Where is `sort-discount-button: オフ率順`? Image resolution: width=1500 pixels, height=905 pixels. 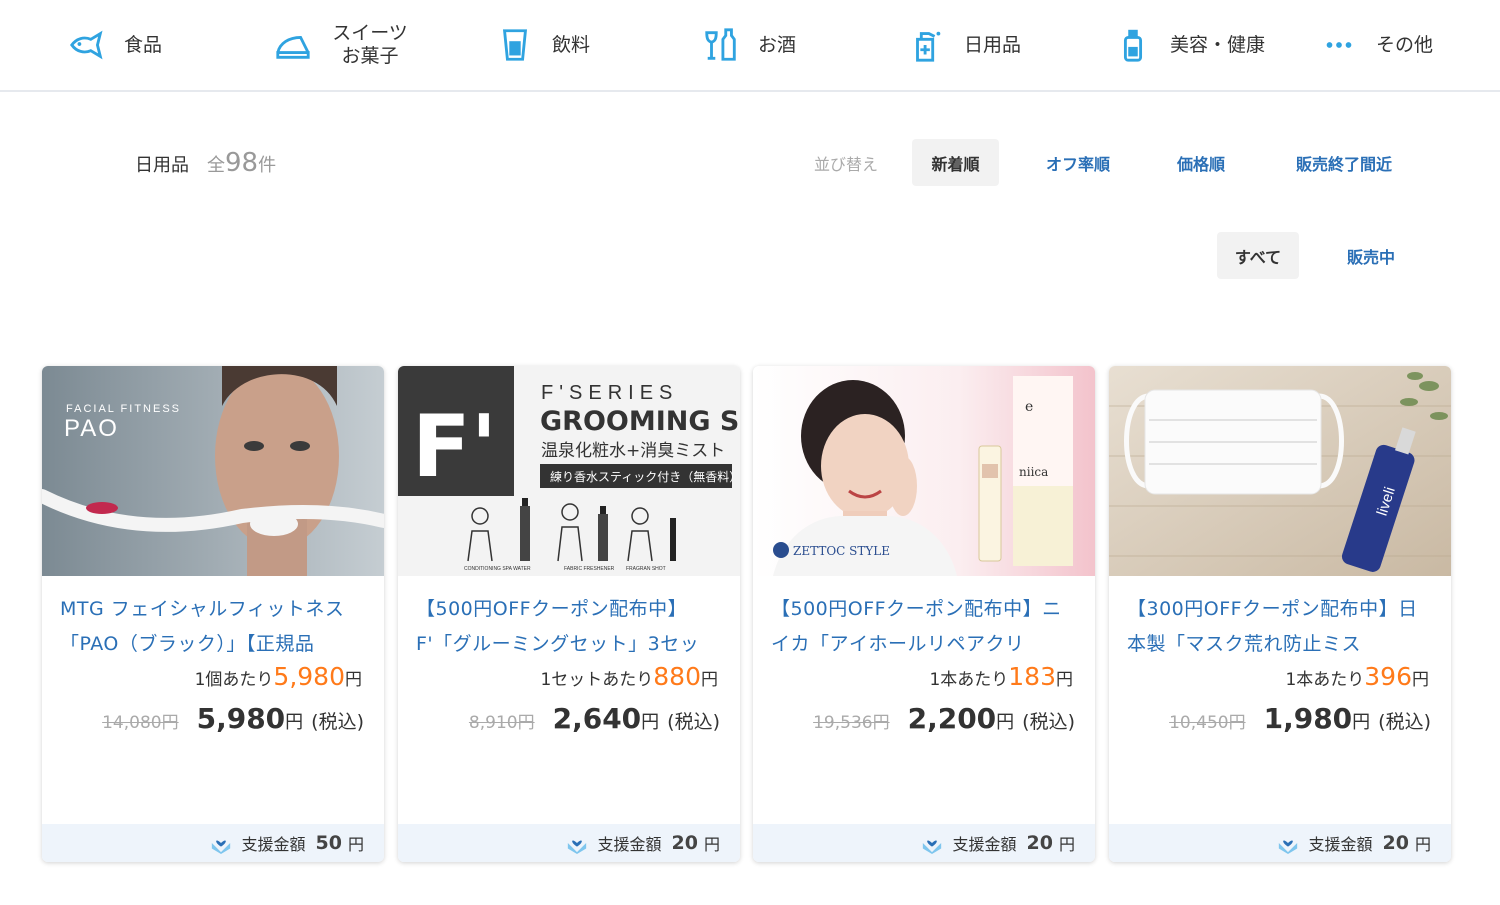 sort-discount-button: オフ率順 is located at coordinates (1078, 162).